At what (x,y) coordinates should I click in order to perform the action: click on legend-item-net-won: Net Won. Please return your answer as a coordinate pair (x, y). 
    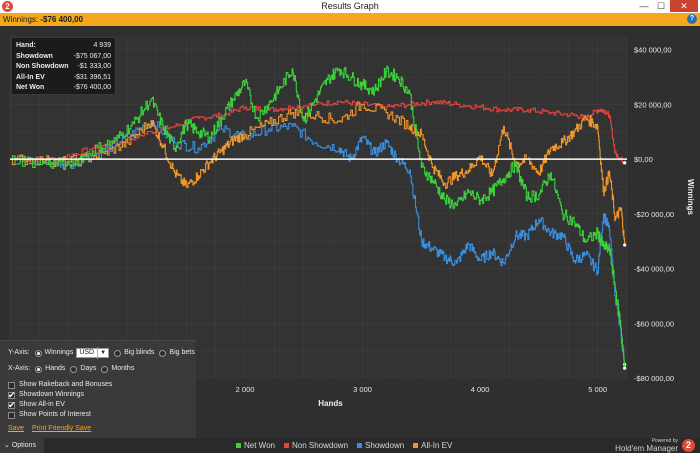
    Looking at the image, I should click on (255, 445).